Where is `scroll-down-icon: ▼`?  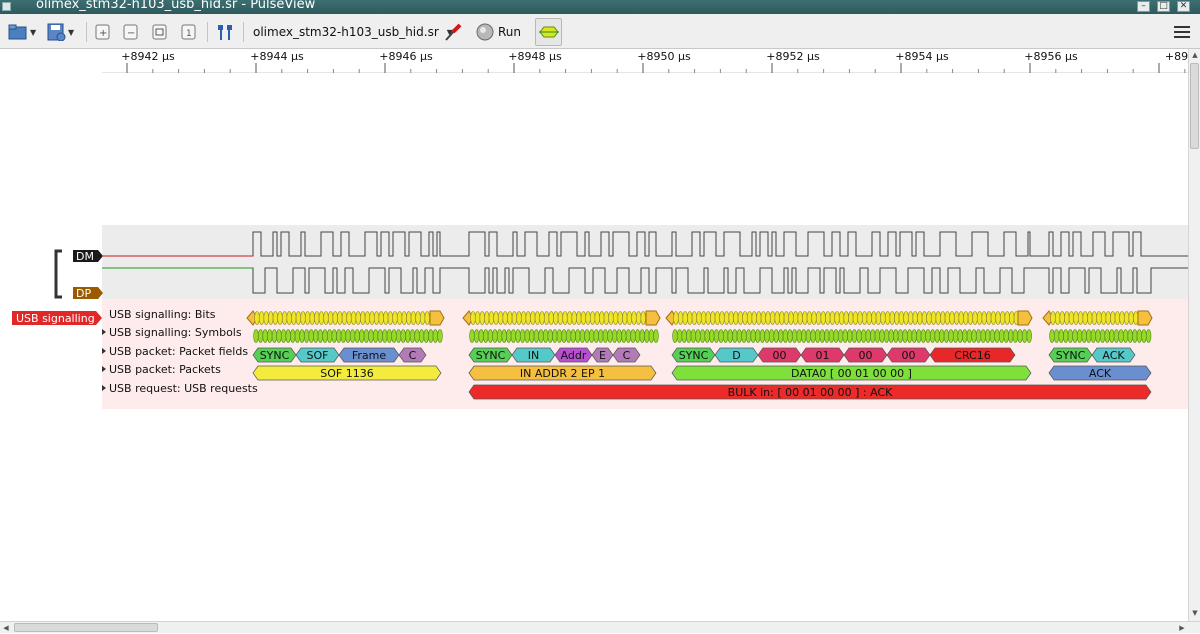
scroll-down-icon: ▼ is located at coordinates (1194, 613).